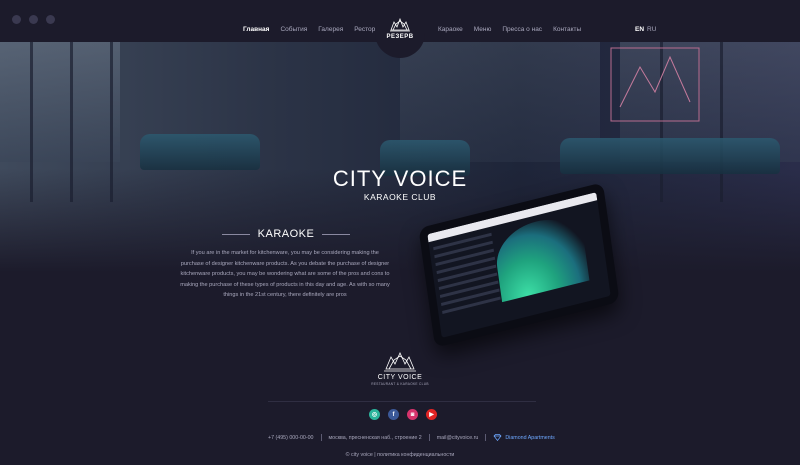  I want to click on section-title: KARAOKE, so click(286, 234).